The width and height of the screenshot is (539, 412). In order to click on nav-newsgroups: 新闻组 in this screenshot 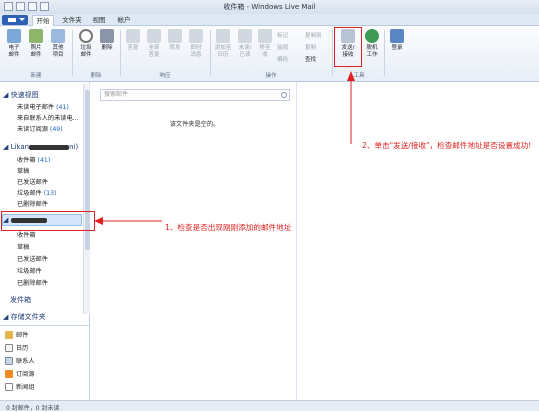, I will do `click(20, 386)`.